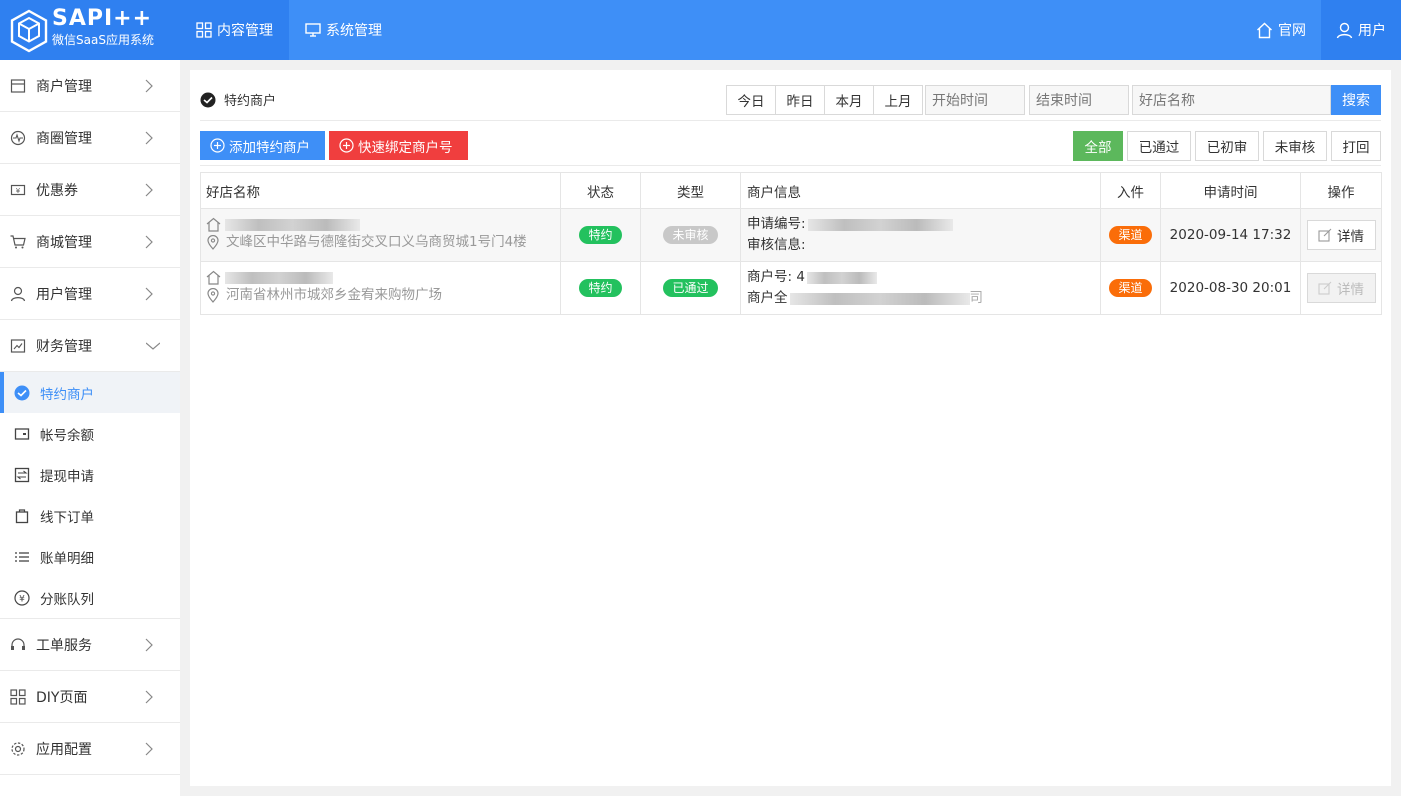 The image size is (1401, 796). What do you see at coordinates (690, 288) in the screenshot?
I see `type-badge: 已通过` at bounding box center [690, 288].